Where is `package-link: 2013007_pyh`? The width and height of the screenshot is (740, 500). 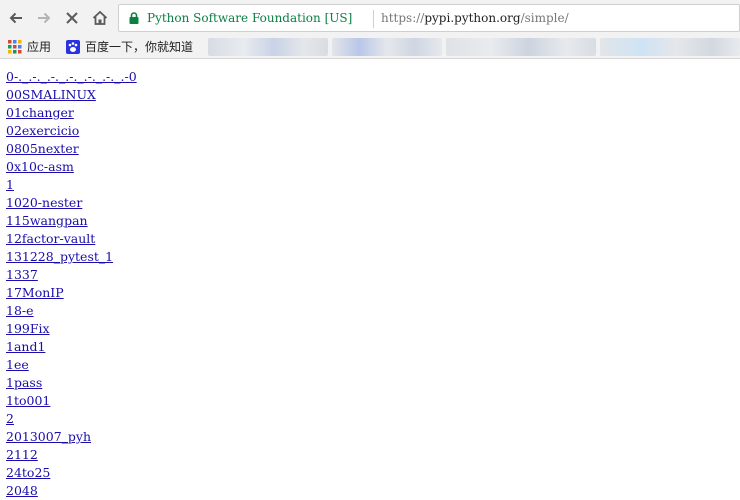 package-link: 2013007_pyh is located at coordinates (373, 437).